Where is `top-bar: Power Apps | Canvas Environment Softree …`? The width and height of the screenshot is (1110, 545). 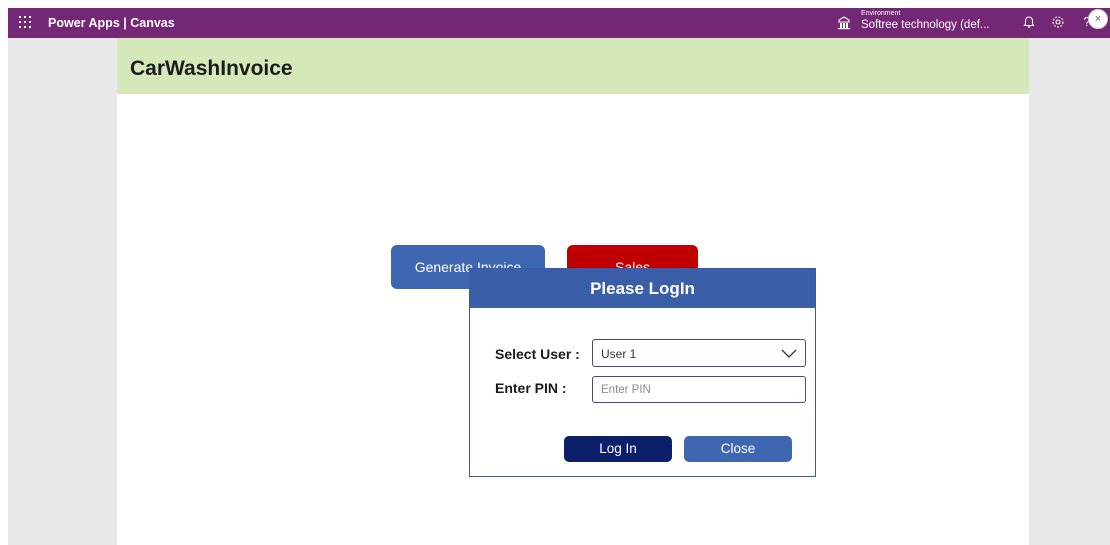
top-bar: Power Apps | Canvas Environment Softree … is located at coordinates (559, 23).